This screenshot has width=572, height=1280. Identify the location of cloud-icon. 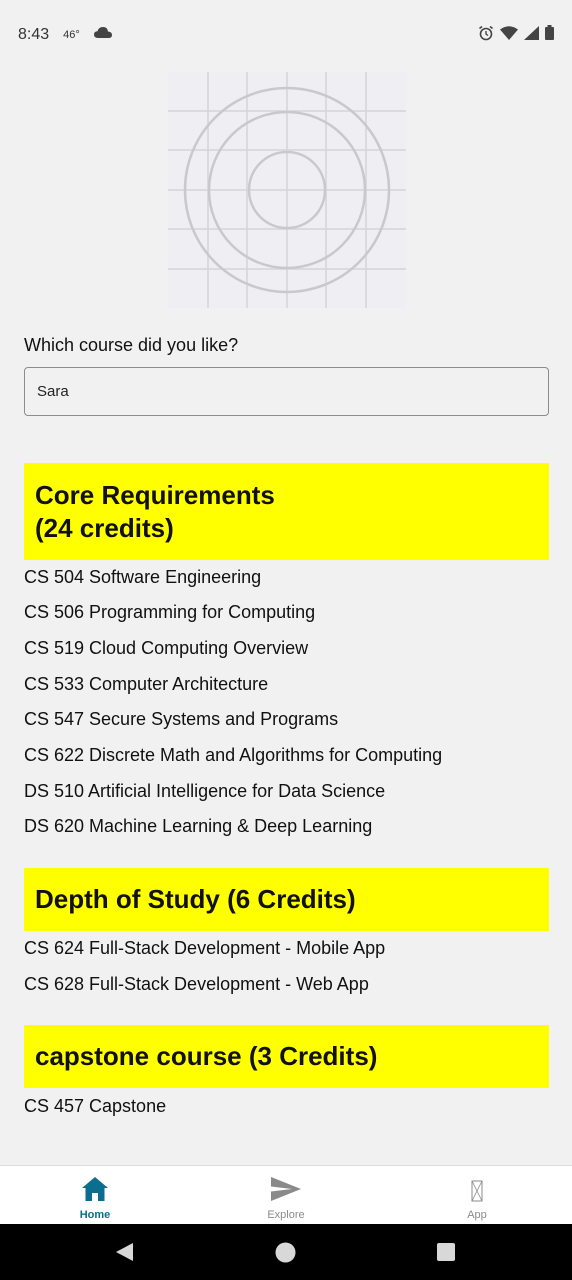
(102, 35).